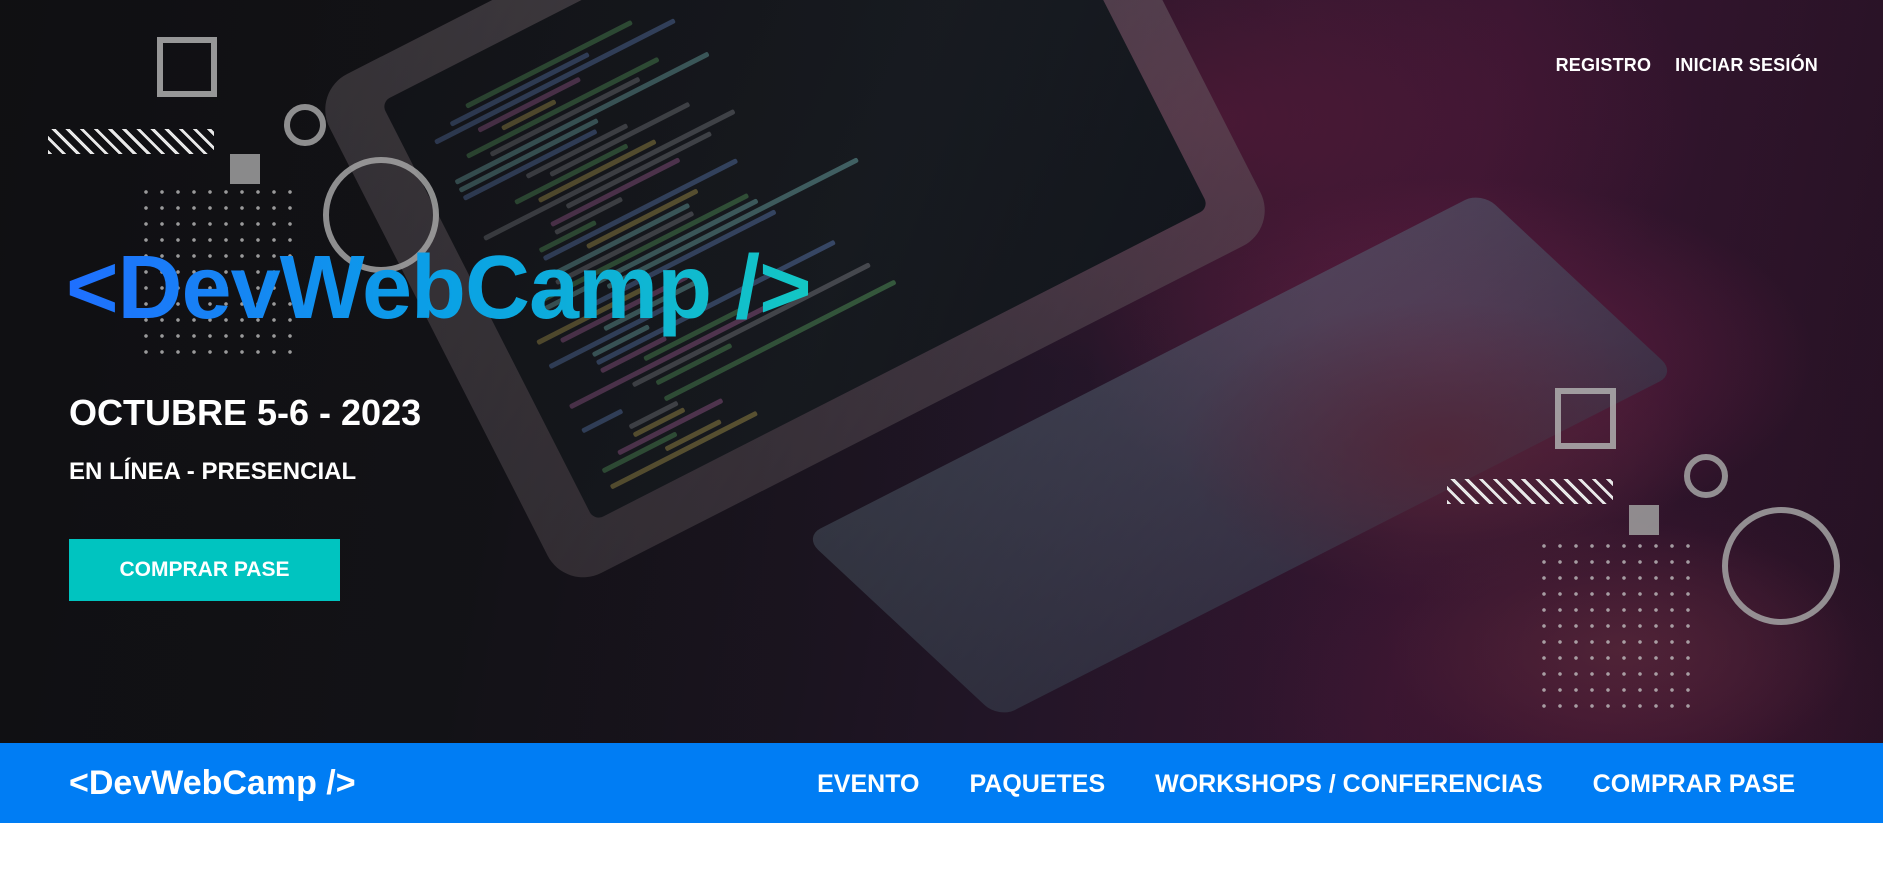 The height and width of the screenshot is (876, 1883). Describe the element at coordinates (868, 784) in the screenshot. I see `nav-item-evento: EVENTO` at that location.